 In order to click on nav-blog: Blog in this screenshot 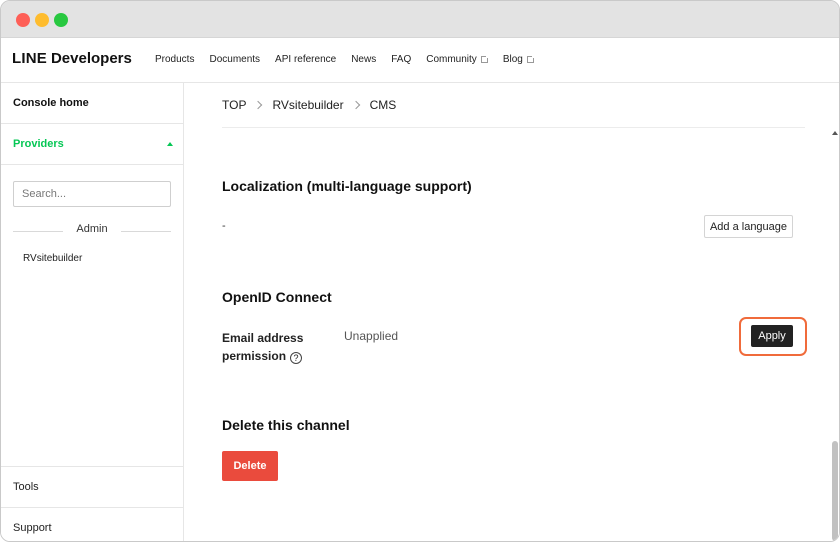, I will do `click(519, 59)`.